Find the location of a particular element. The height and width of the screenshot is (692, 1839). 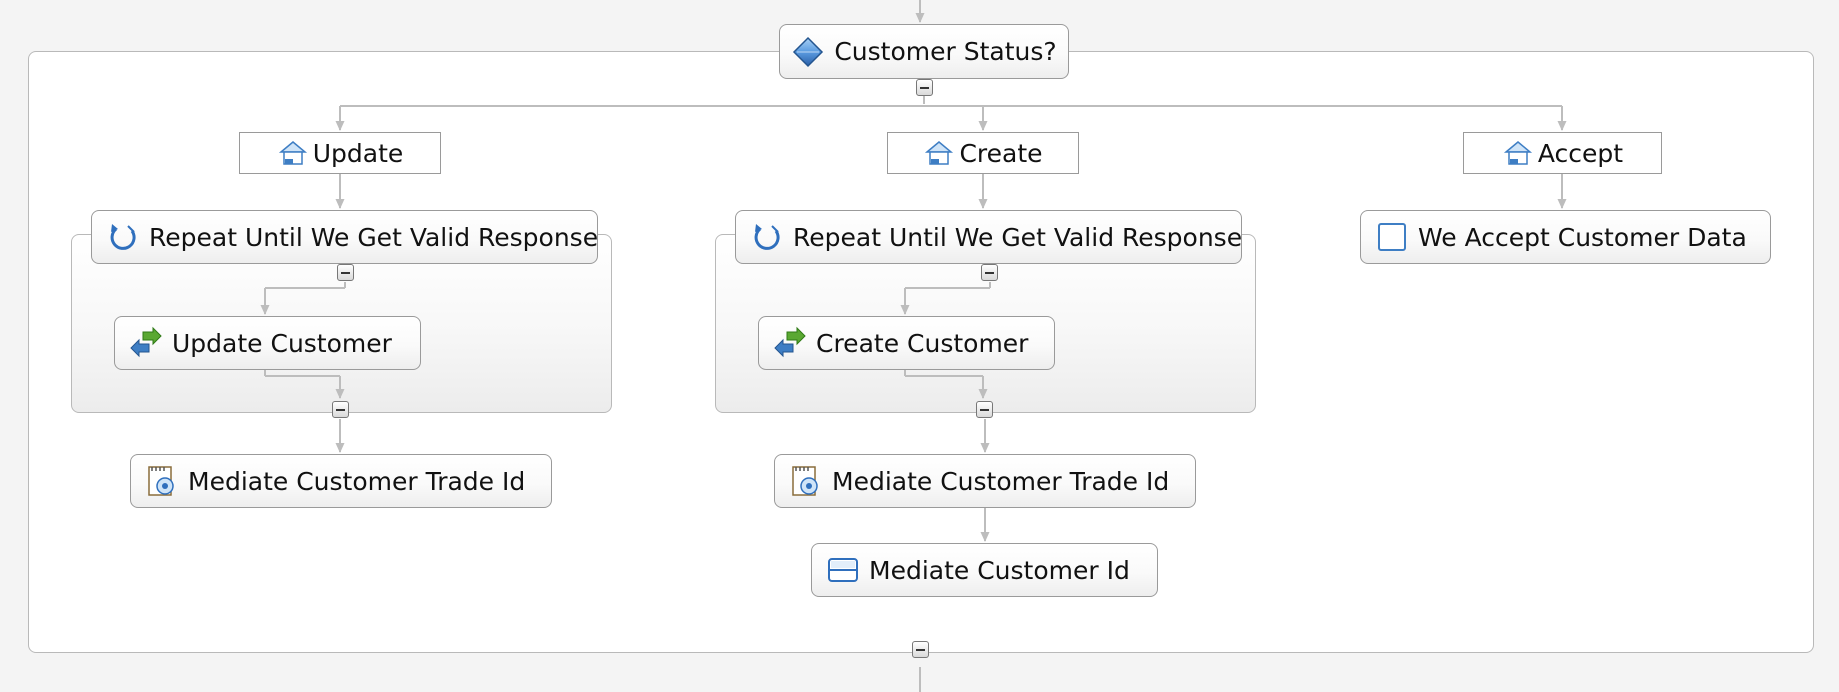

data-map-icon is located at coordinates (843, 570).